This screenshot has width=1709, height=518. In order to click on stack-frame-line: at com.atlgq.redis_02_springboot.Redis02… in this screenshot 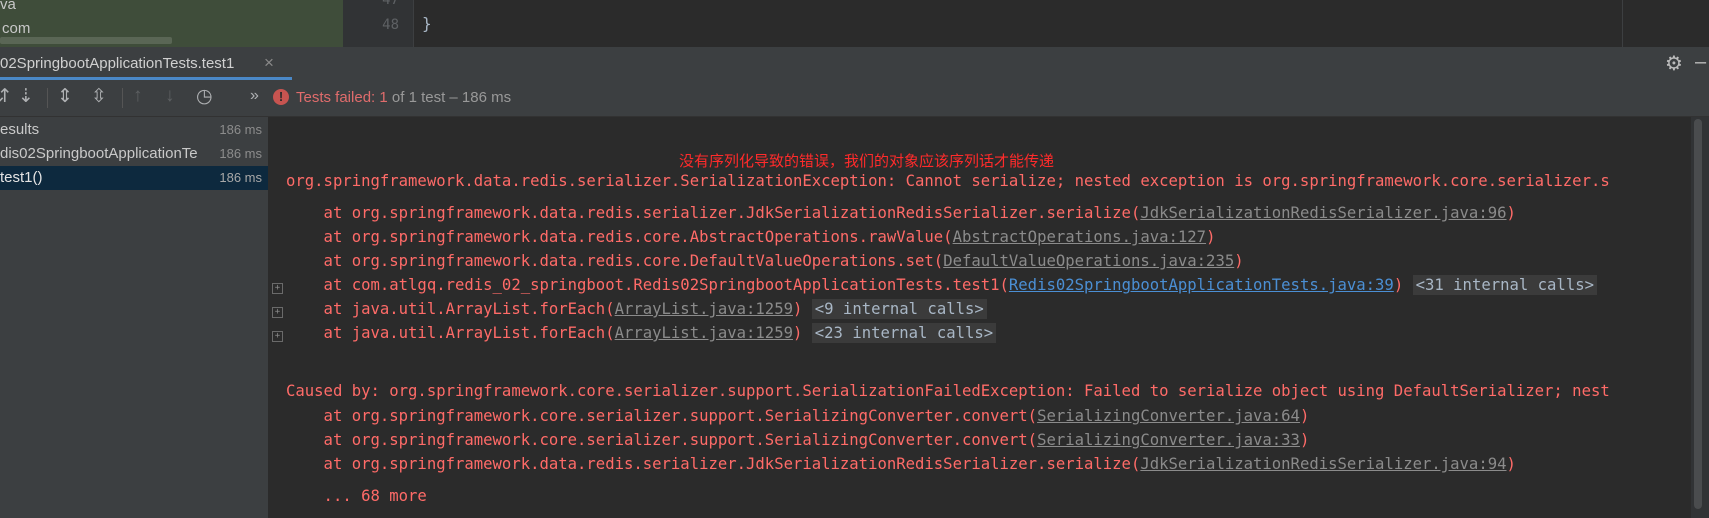, I will do `click(941, 285)`.